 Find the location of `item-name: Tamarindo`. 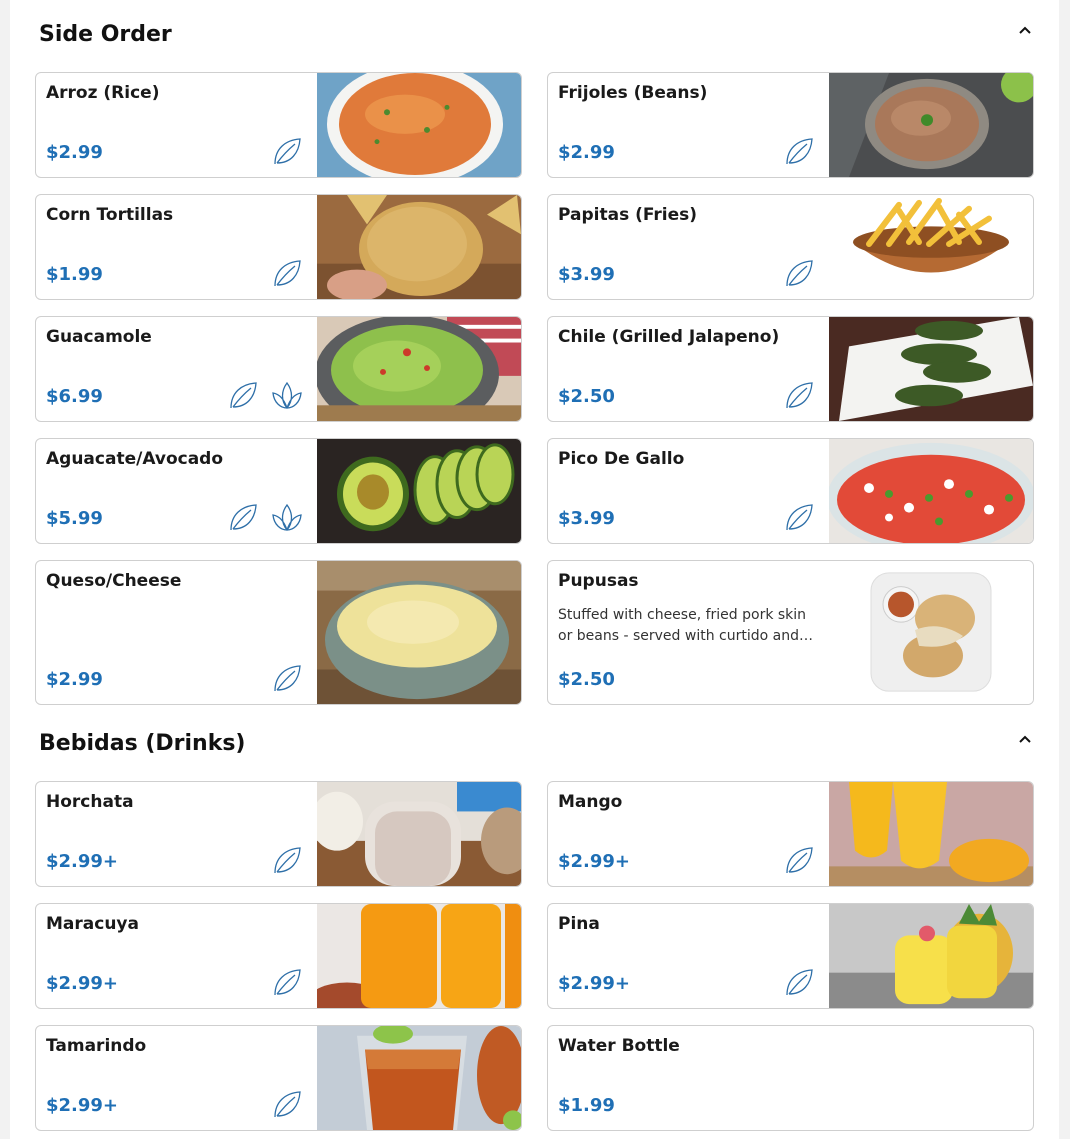

item-name: Tamarindo is located at coordinates (96, 1046).